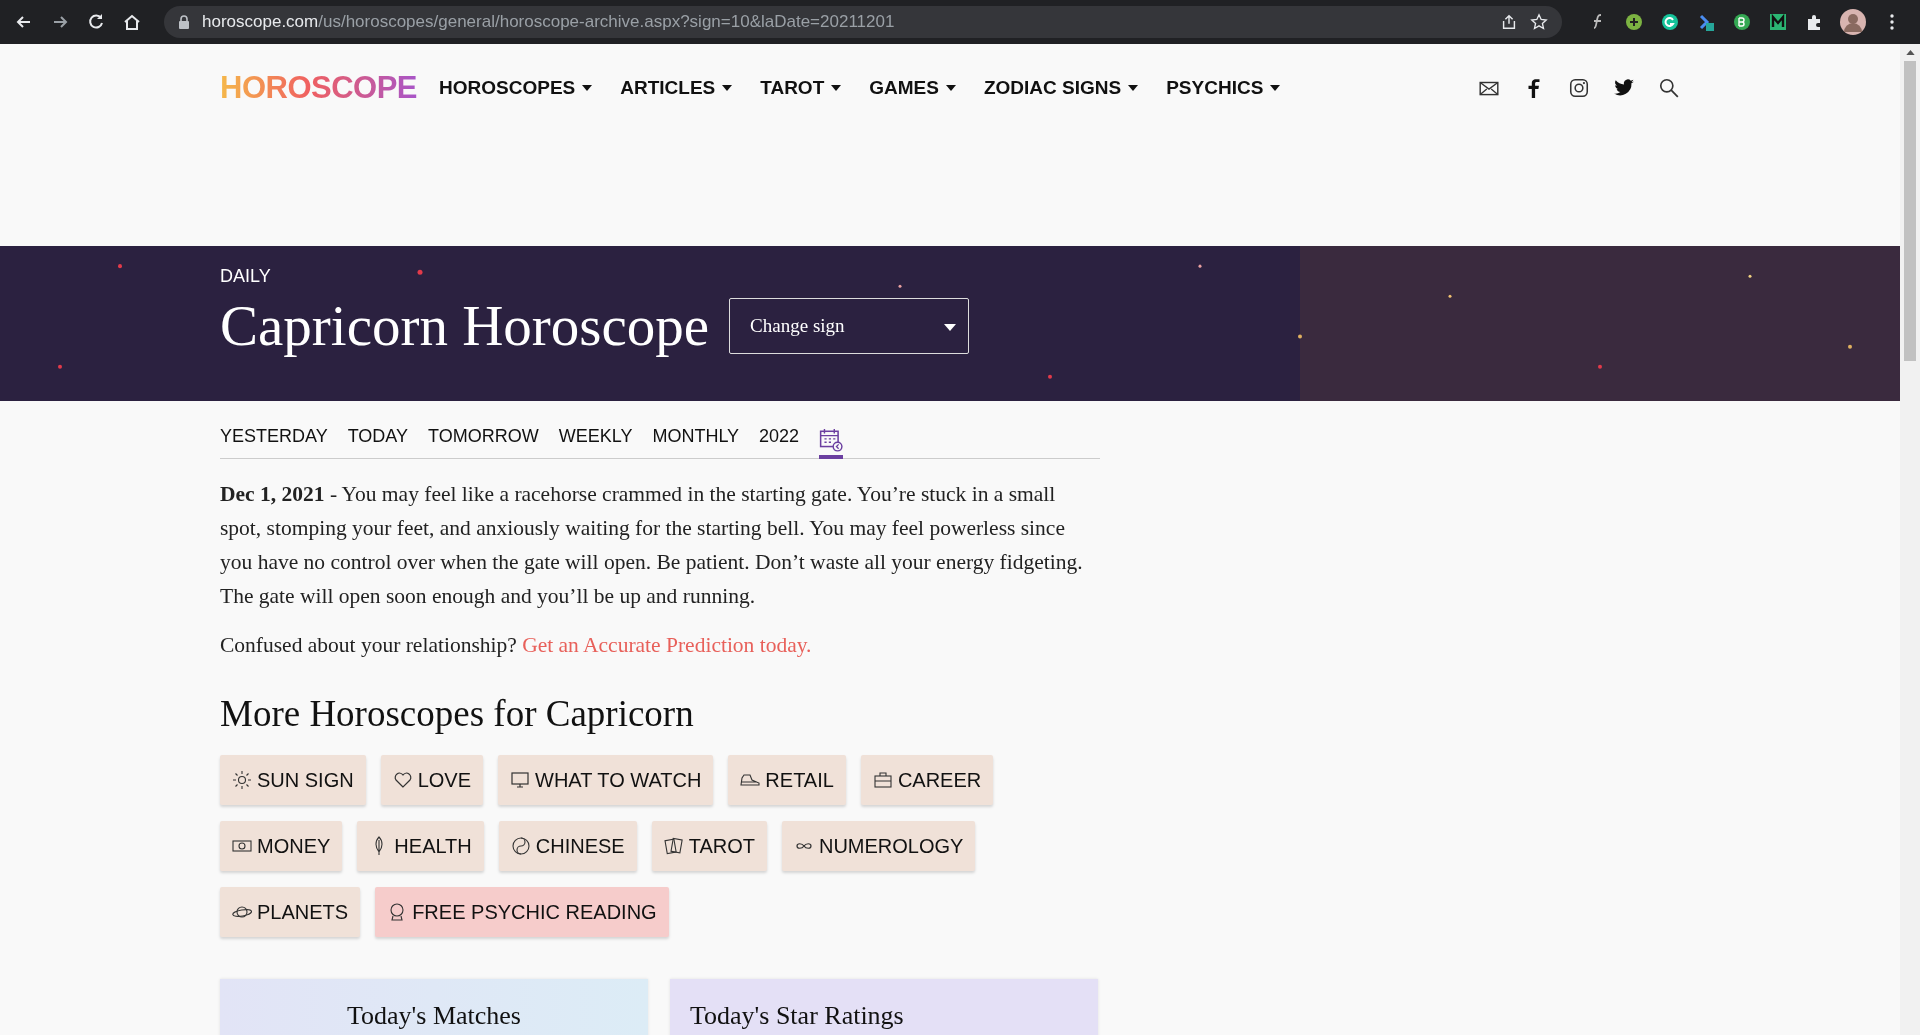 This screenshot has height=1035, width=1920. What do you see at coordinates (567, 846) in the screenshot?
I see `category-button: CHINESE` at bounding box center [567, 846].